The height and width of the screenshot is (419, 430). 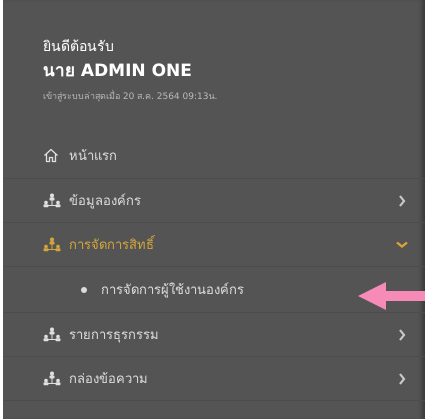 I want to click on user-name: นาย ADMIN ONE, so click(x=118, y=71).